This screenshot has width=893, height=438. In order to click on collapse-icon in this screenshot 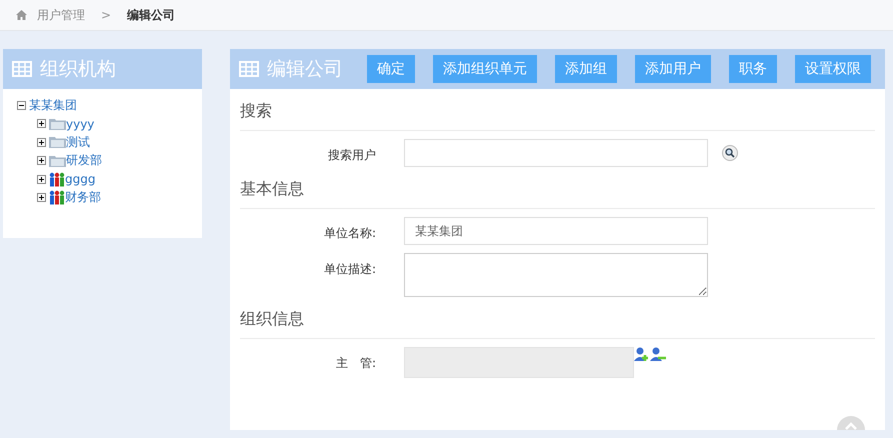, I will do `click(21, 105)`.